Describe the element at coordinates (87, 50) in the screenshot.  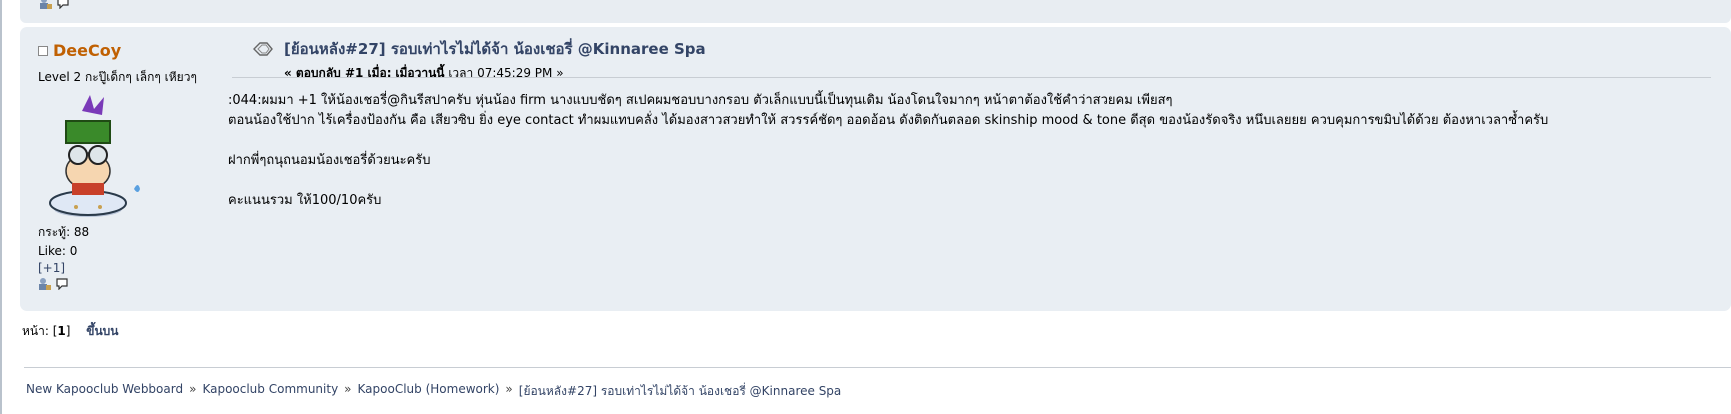
I see `poster-name: DeeCoy` at that location.